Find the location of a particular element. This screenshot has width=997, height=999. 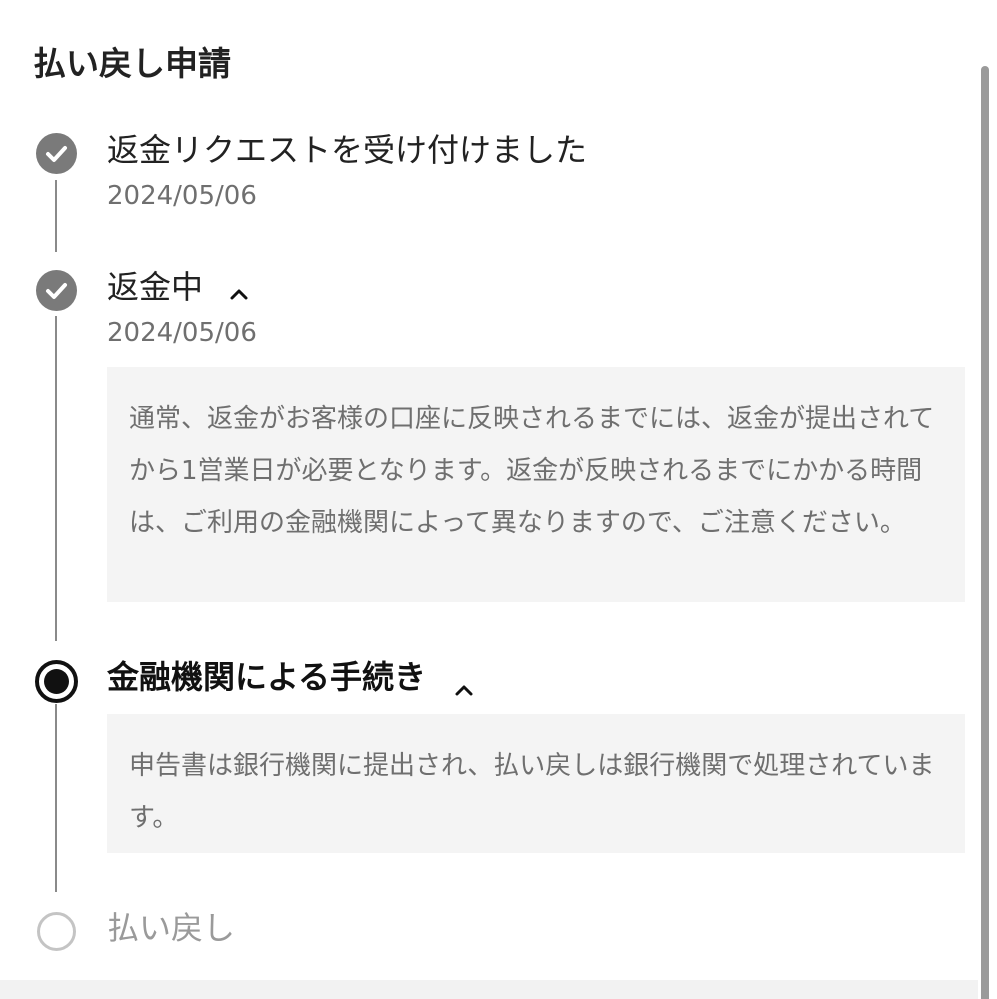

step-label: 金融機関による手続き is located at coordinates (267, 677).